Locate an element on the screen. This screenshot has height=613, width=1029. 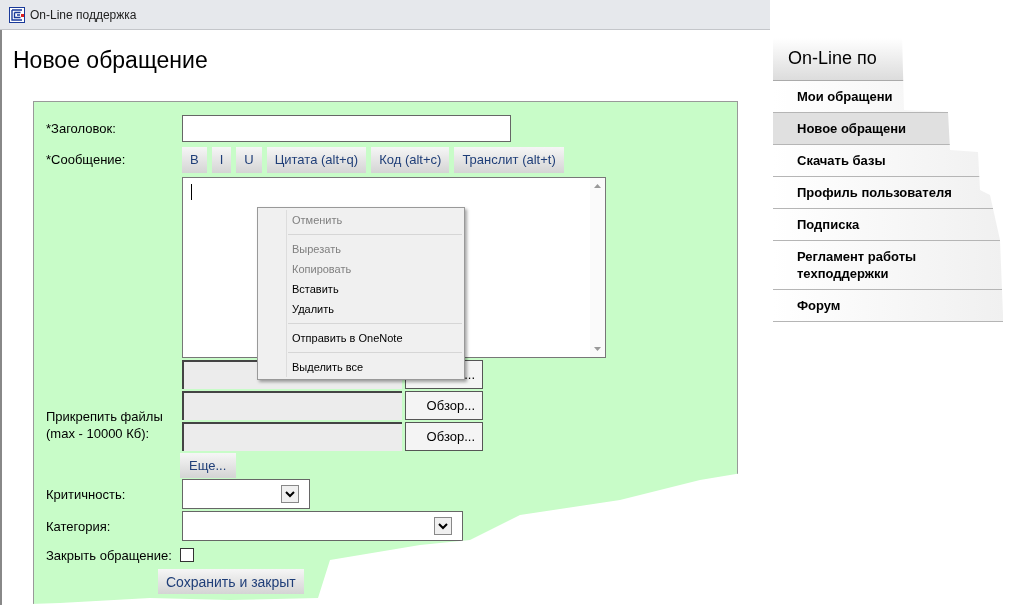
field-label: Прикрепить файлы (max - 10000 Кб): is located at coordinates (105, 425).